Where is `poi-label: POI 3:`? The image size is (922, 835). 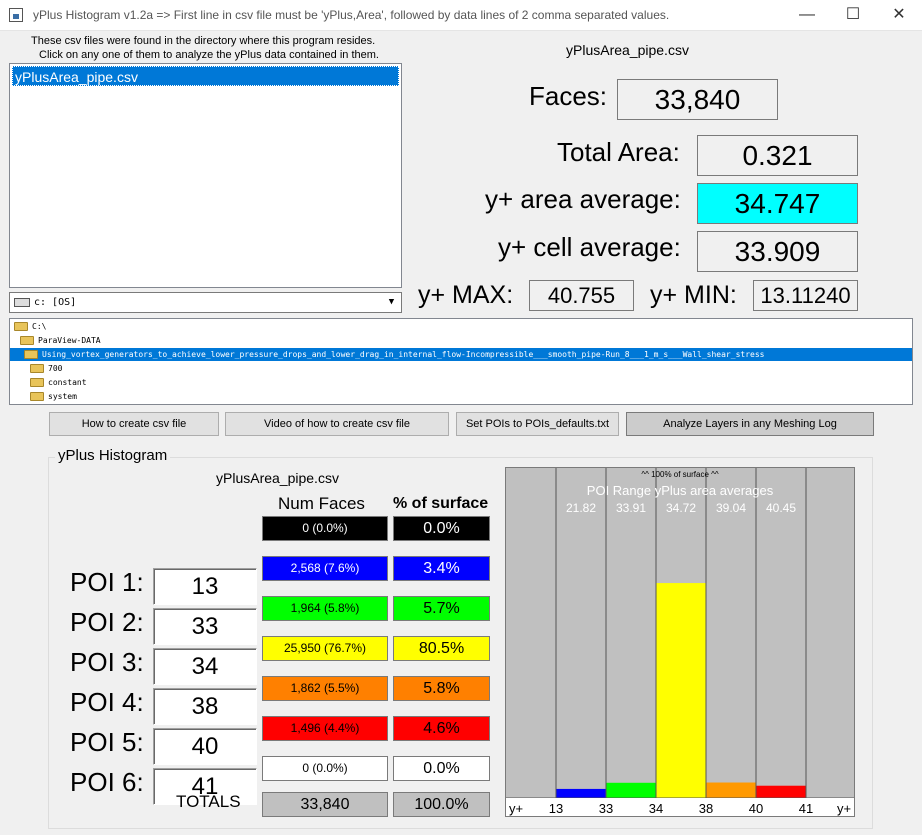
poi-label: POI 3: is located at coordinates (107, 662).